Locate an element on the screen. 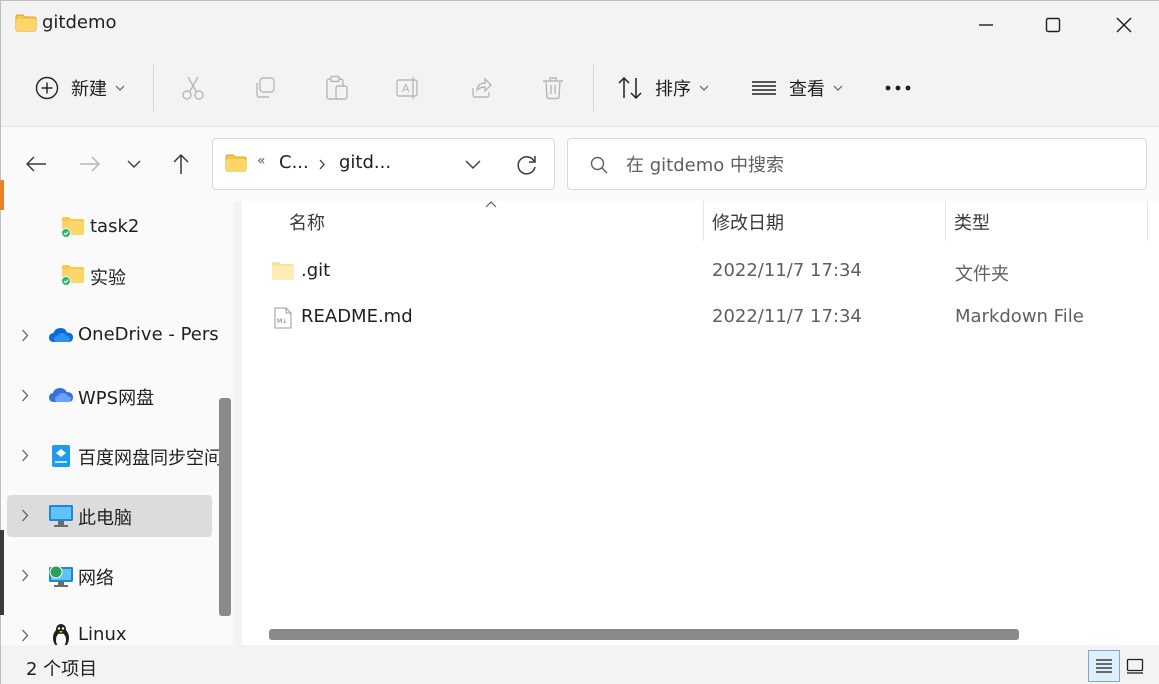 The image size is (1159, 684). copy-button is located at coordinates (265, 88).